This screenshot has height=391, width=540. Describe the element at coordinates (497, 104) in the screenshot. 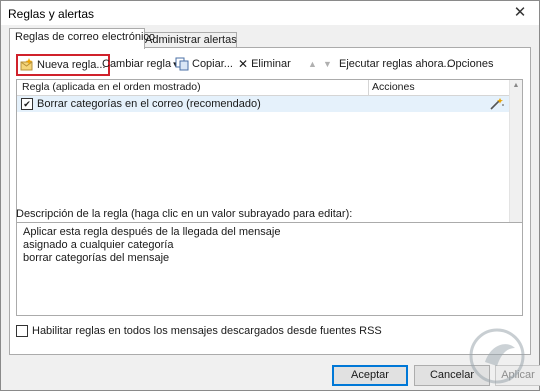

I see `wand-icon` at that location.